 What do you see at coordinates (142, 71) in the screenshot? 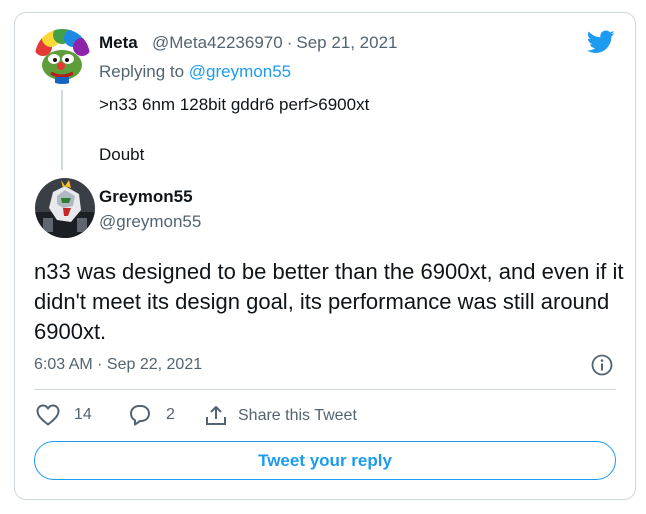
I see `replying-to-prefix: Replying to` at bounding box center [142, 71].